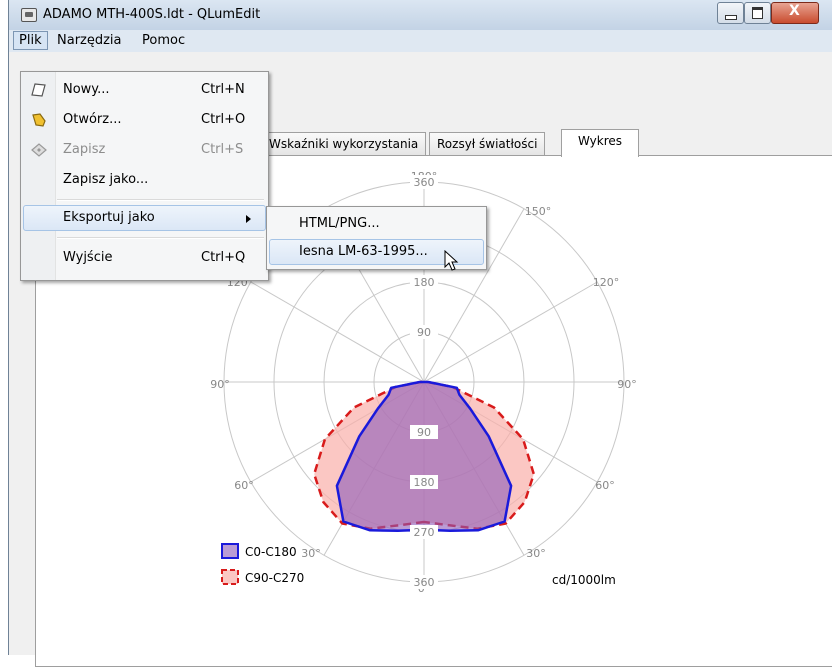 This screenshot has width=832, height=667. I want to click on legend-swatch-c0, so click(230, 551).